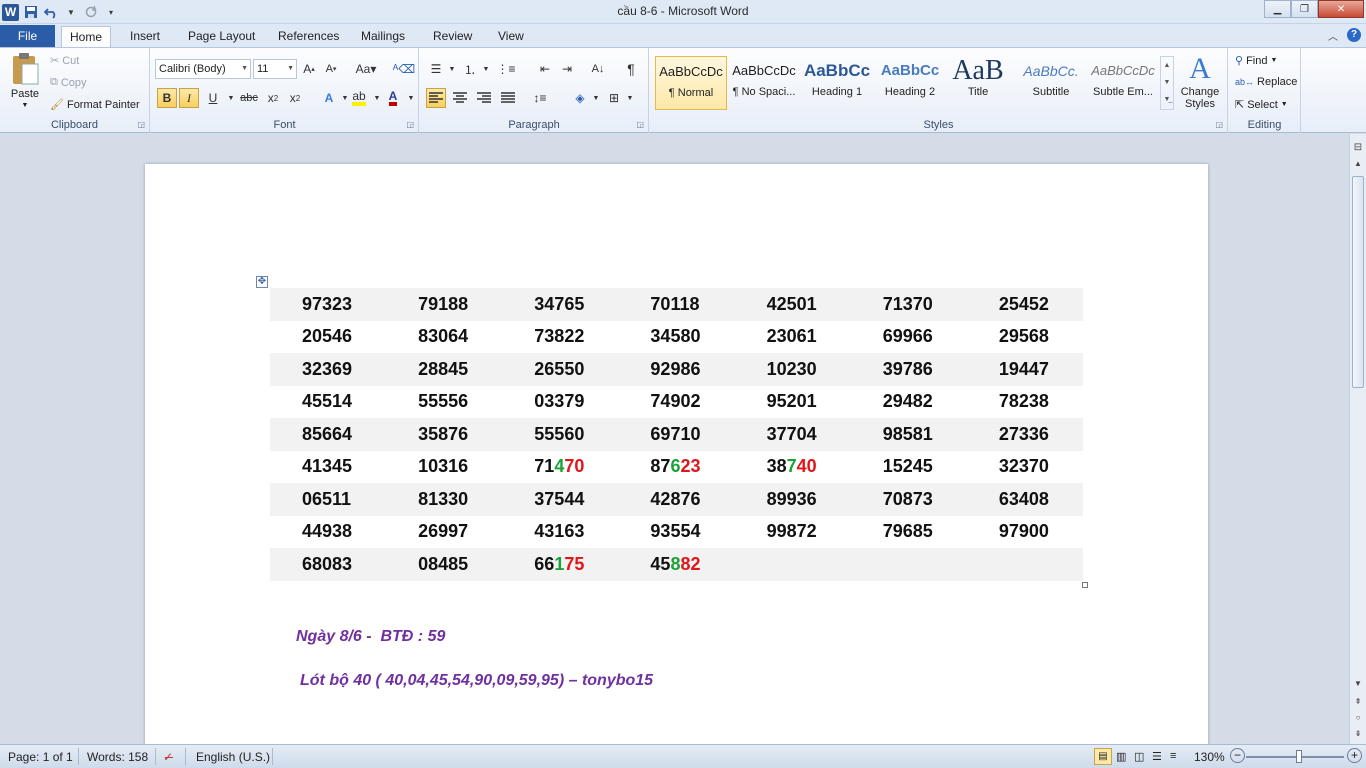 This screenshot has width=1366, height=768. I want to click on table-cell: 10230, so click(792, 369).